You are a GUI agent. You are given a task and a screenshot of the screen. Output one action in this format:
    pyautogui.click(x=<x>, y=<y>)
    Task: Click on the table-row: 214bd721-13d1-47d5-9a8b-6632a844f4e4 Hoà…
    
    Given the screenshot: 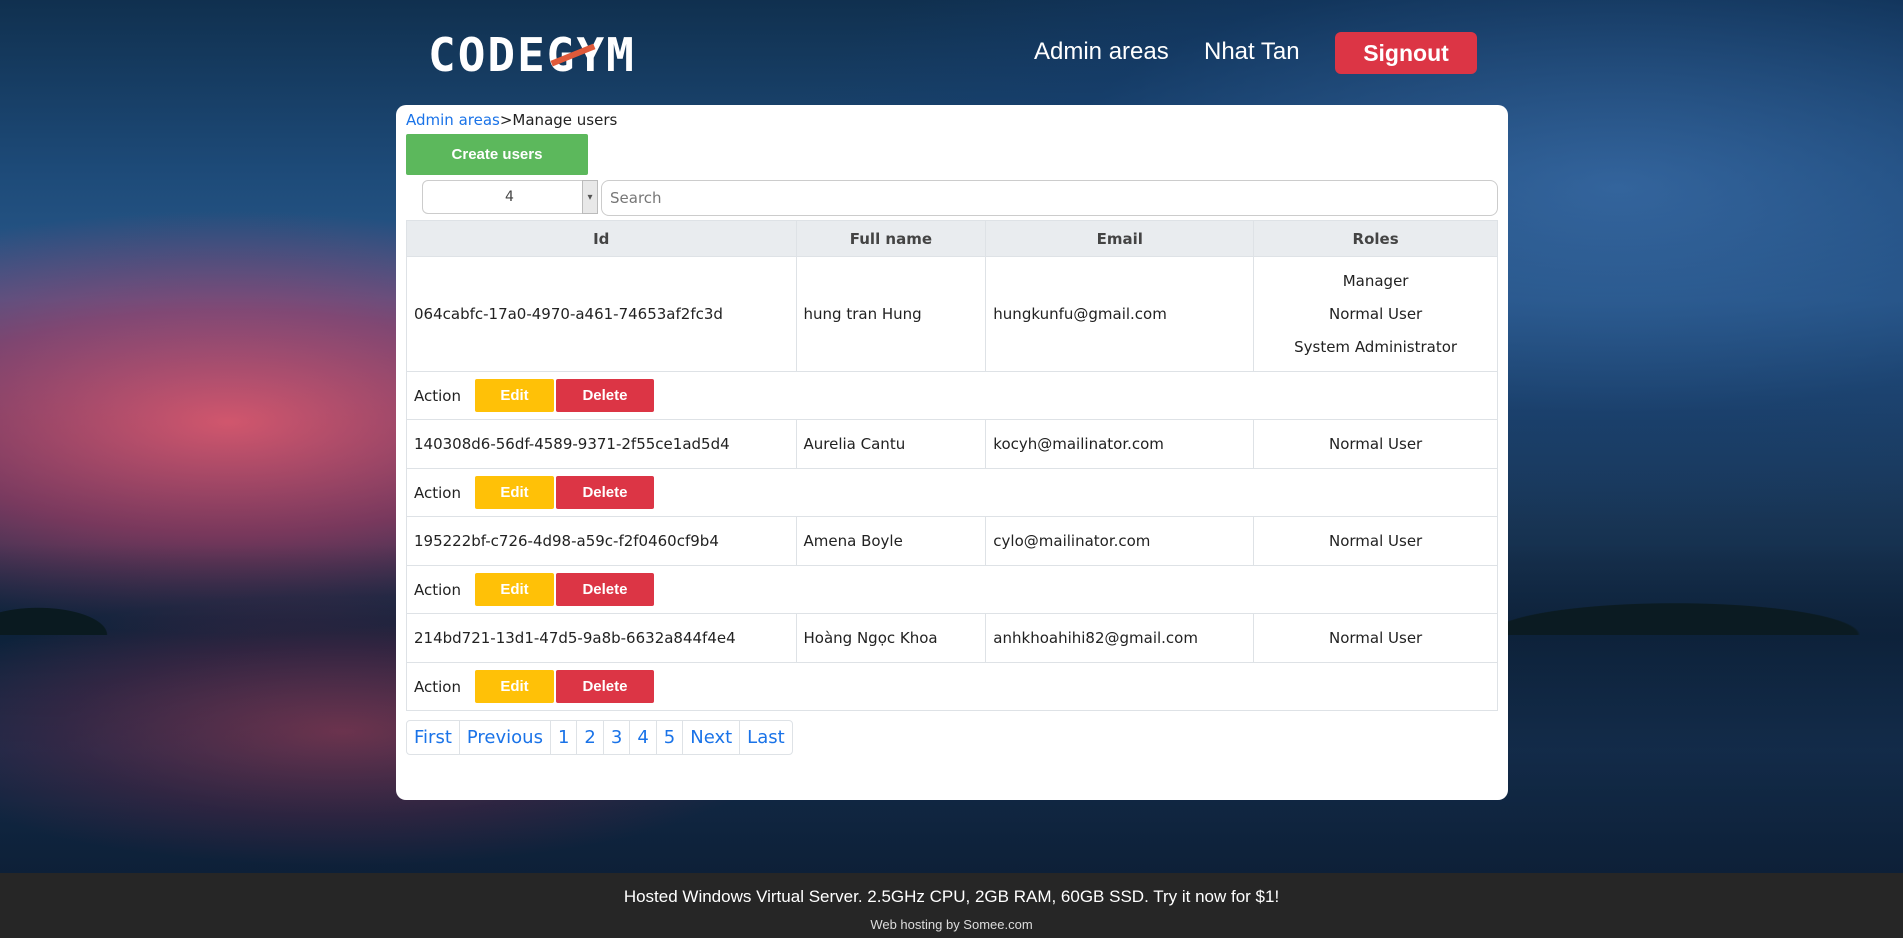 What is the action you would take?
    pyautogui.click(x=952, y=638)
    